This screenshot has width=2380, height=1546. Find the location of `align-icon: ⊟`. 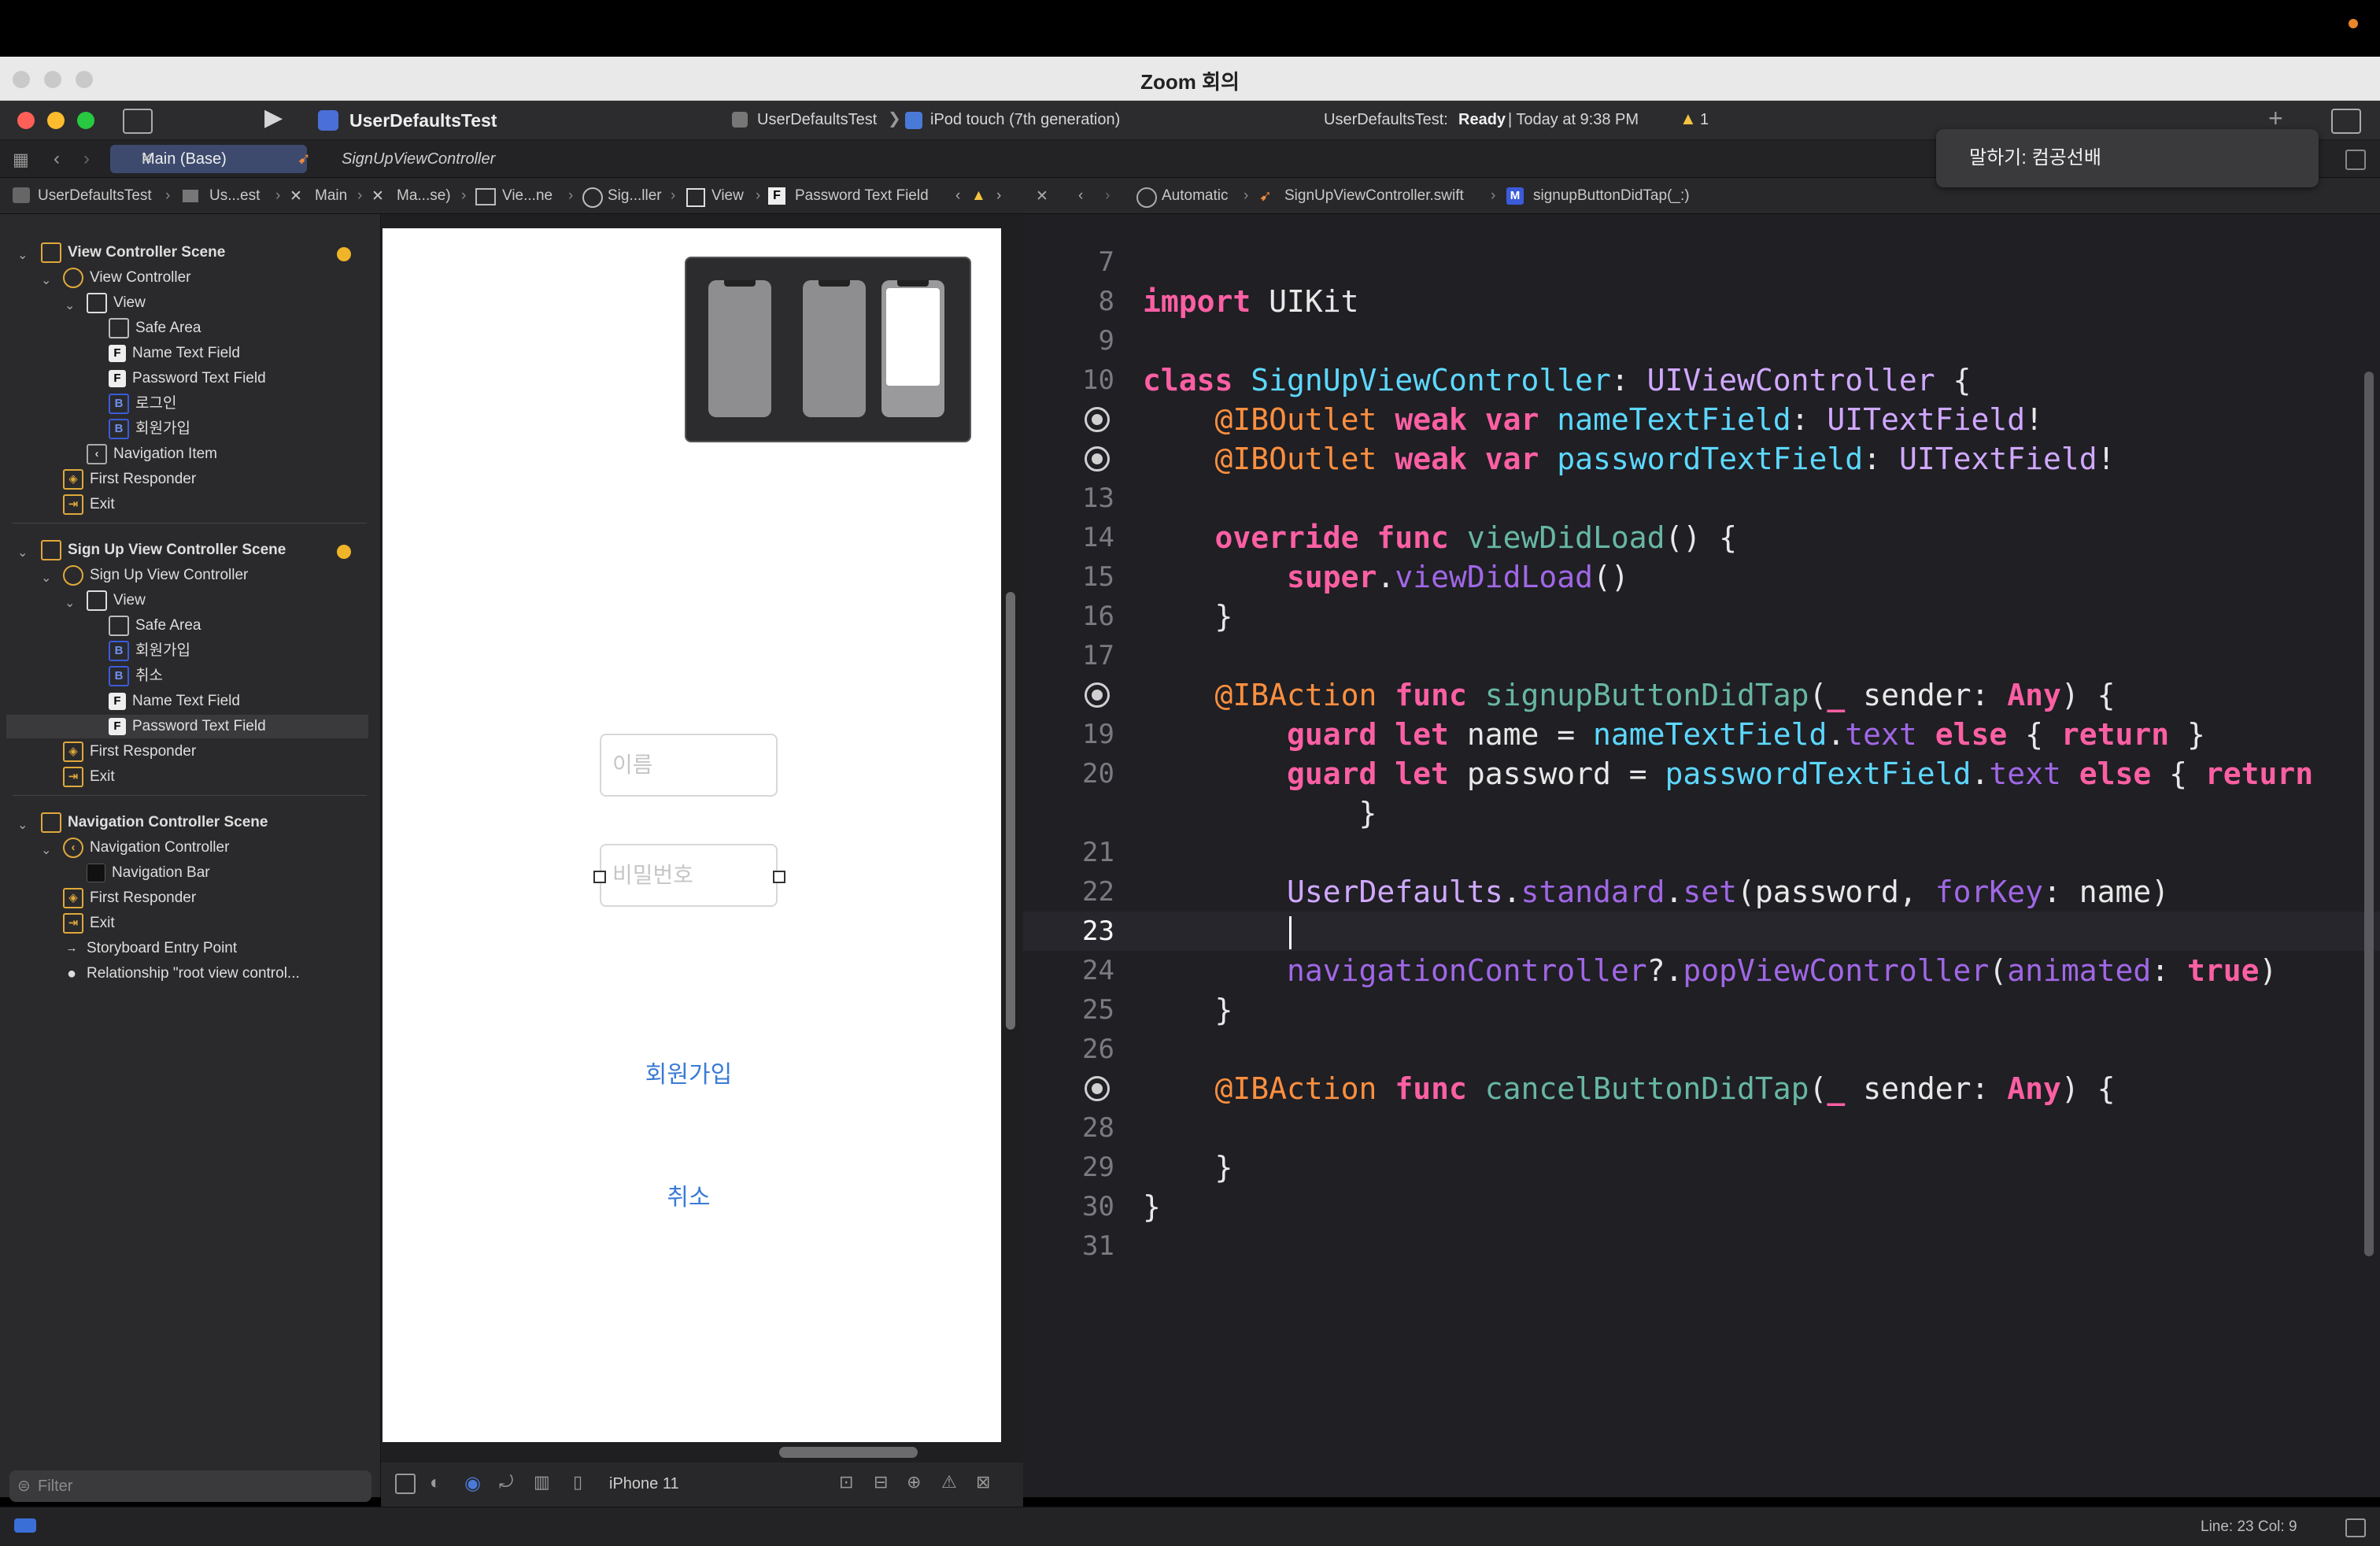

align-icon: ⊟ is located at coordinates (881, 1482).